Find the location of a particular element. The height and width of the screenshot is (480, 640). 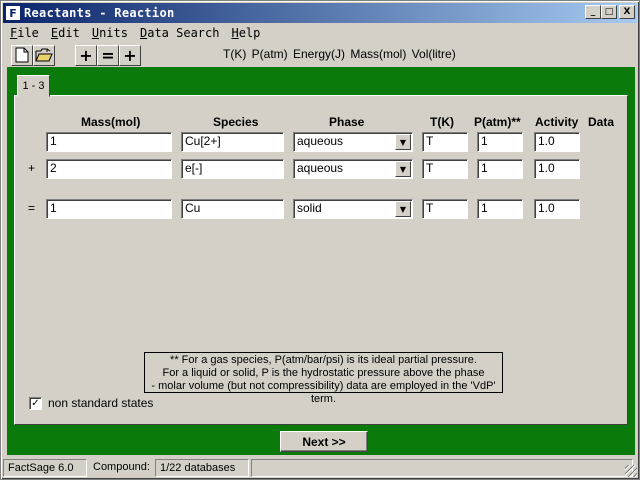

close-button: X is located at coordinates (627, 12).